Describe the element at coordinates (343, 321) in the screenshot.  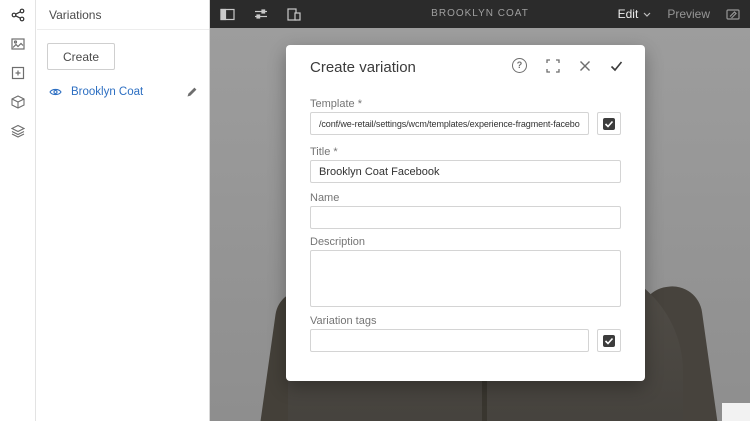
I see `variation-tags-field-label: Variation tags` at that location.